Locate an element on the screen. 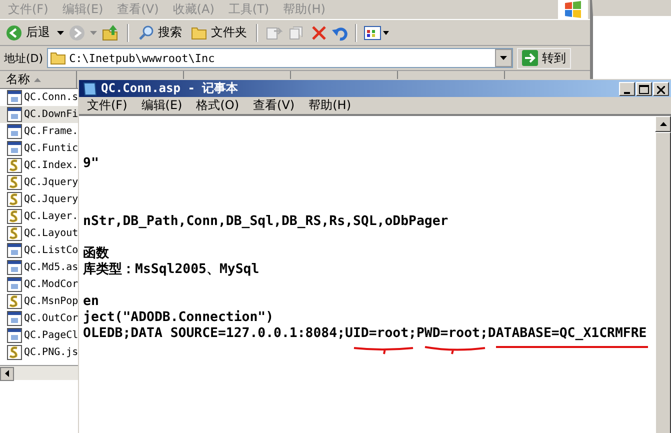 The image size is (671, 433). close-button is located at coordinates (661, 89).